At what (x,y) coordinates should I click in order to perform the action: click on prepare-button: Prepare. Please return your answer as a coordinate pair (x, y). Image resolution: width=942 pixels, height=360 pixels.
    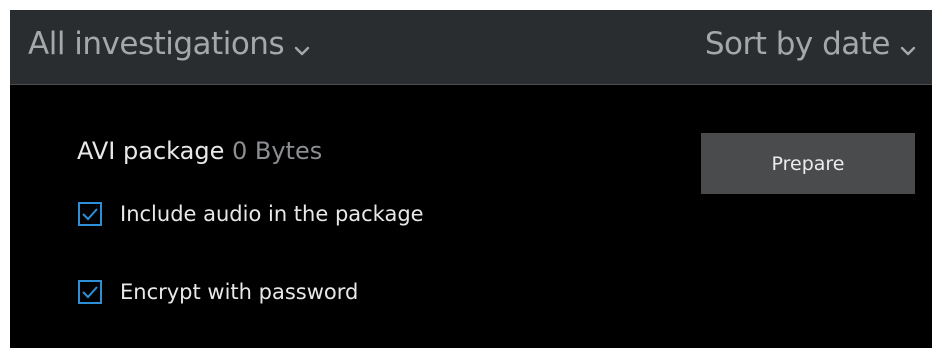
    Looking at the image, I should click on (808, 163).